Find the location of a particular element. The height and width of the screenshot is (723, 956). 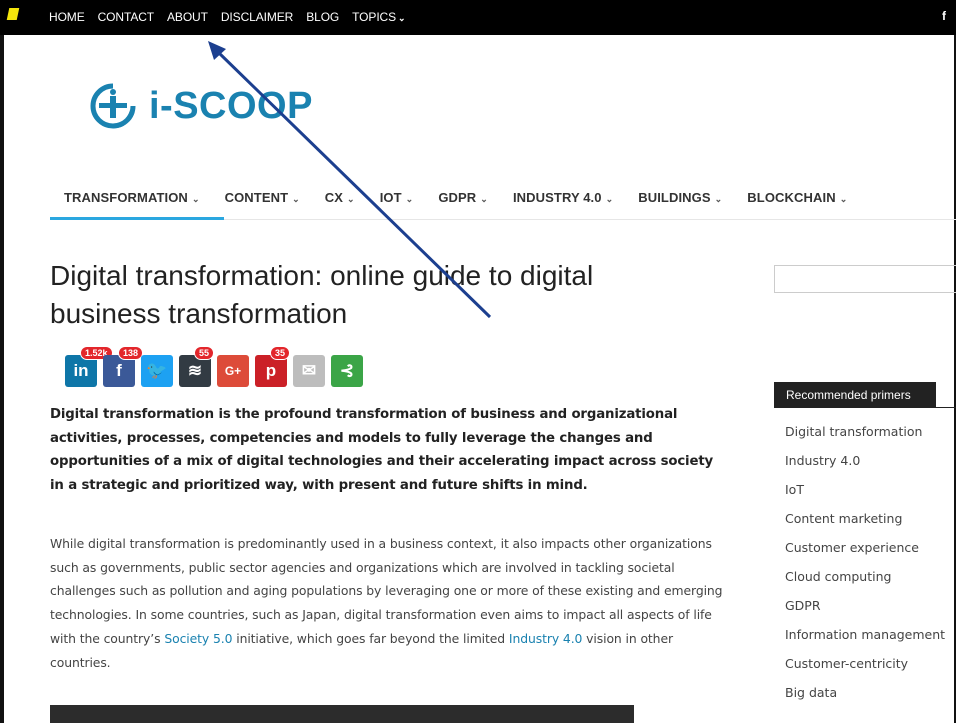

nav-label: GDPR is located at coordinates (457, 197).